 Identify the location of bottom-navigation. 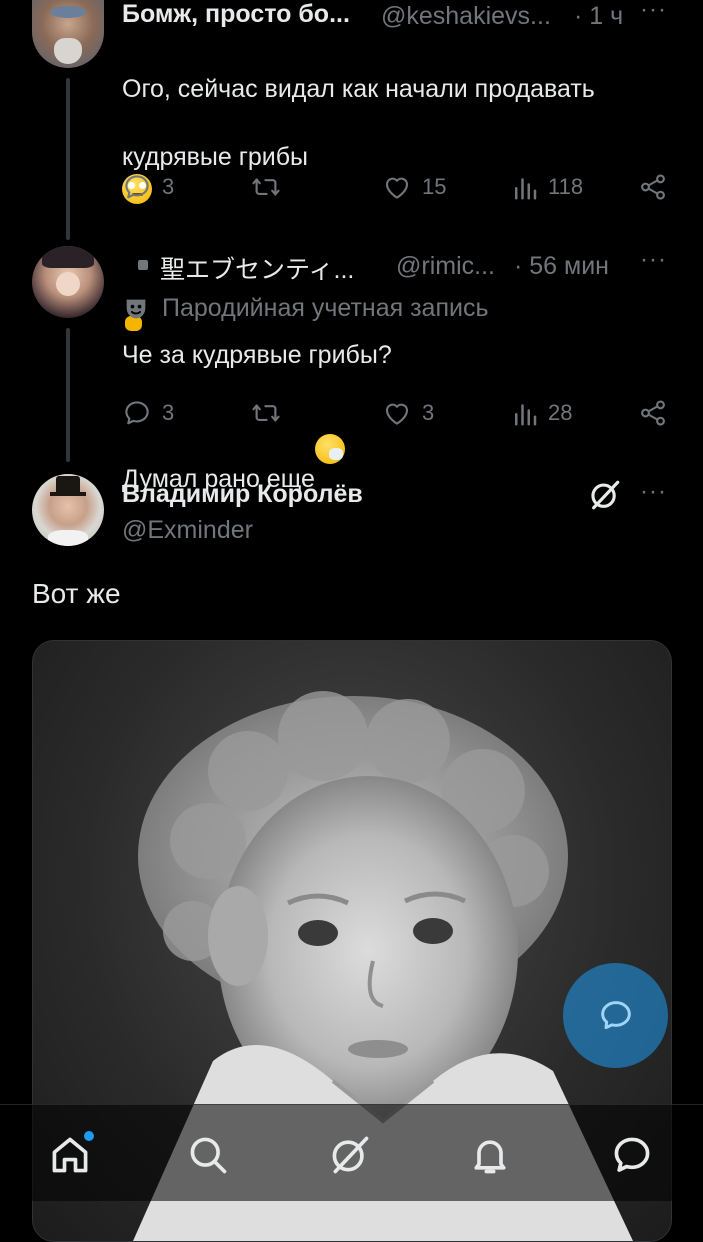
(351, 1152).